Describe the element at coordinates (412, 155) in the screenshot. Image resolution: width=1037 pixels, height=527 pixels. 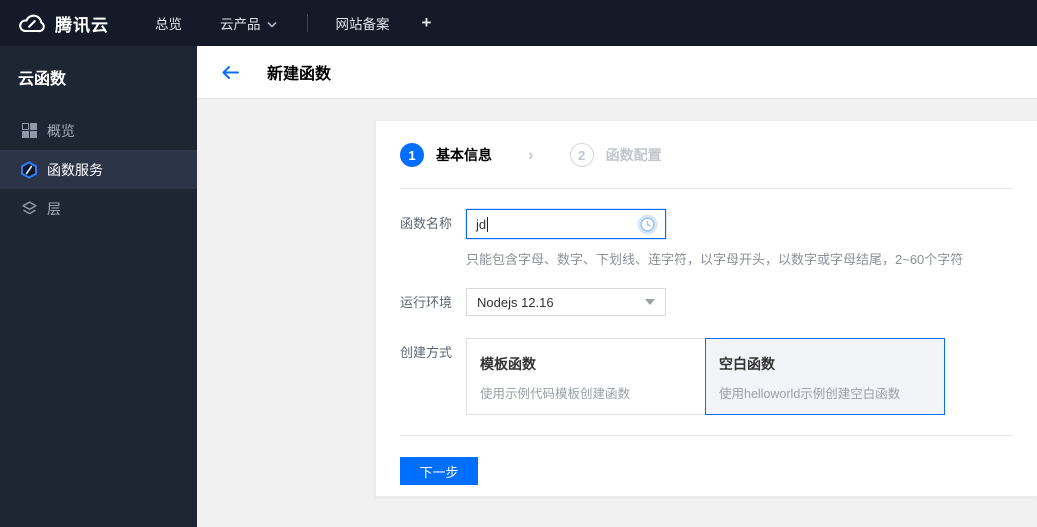
I see `step-1-circle: 1` at that location.